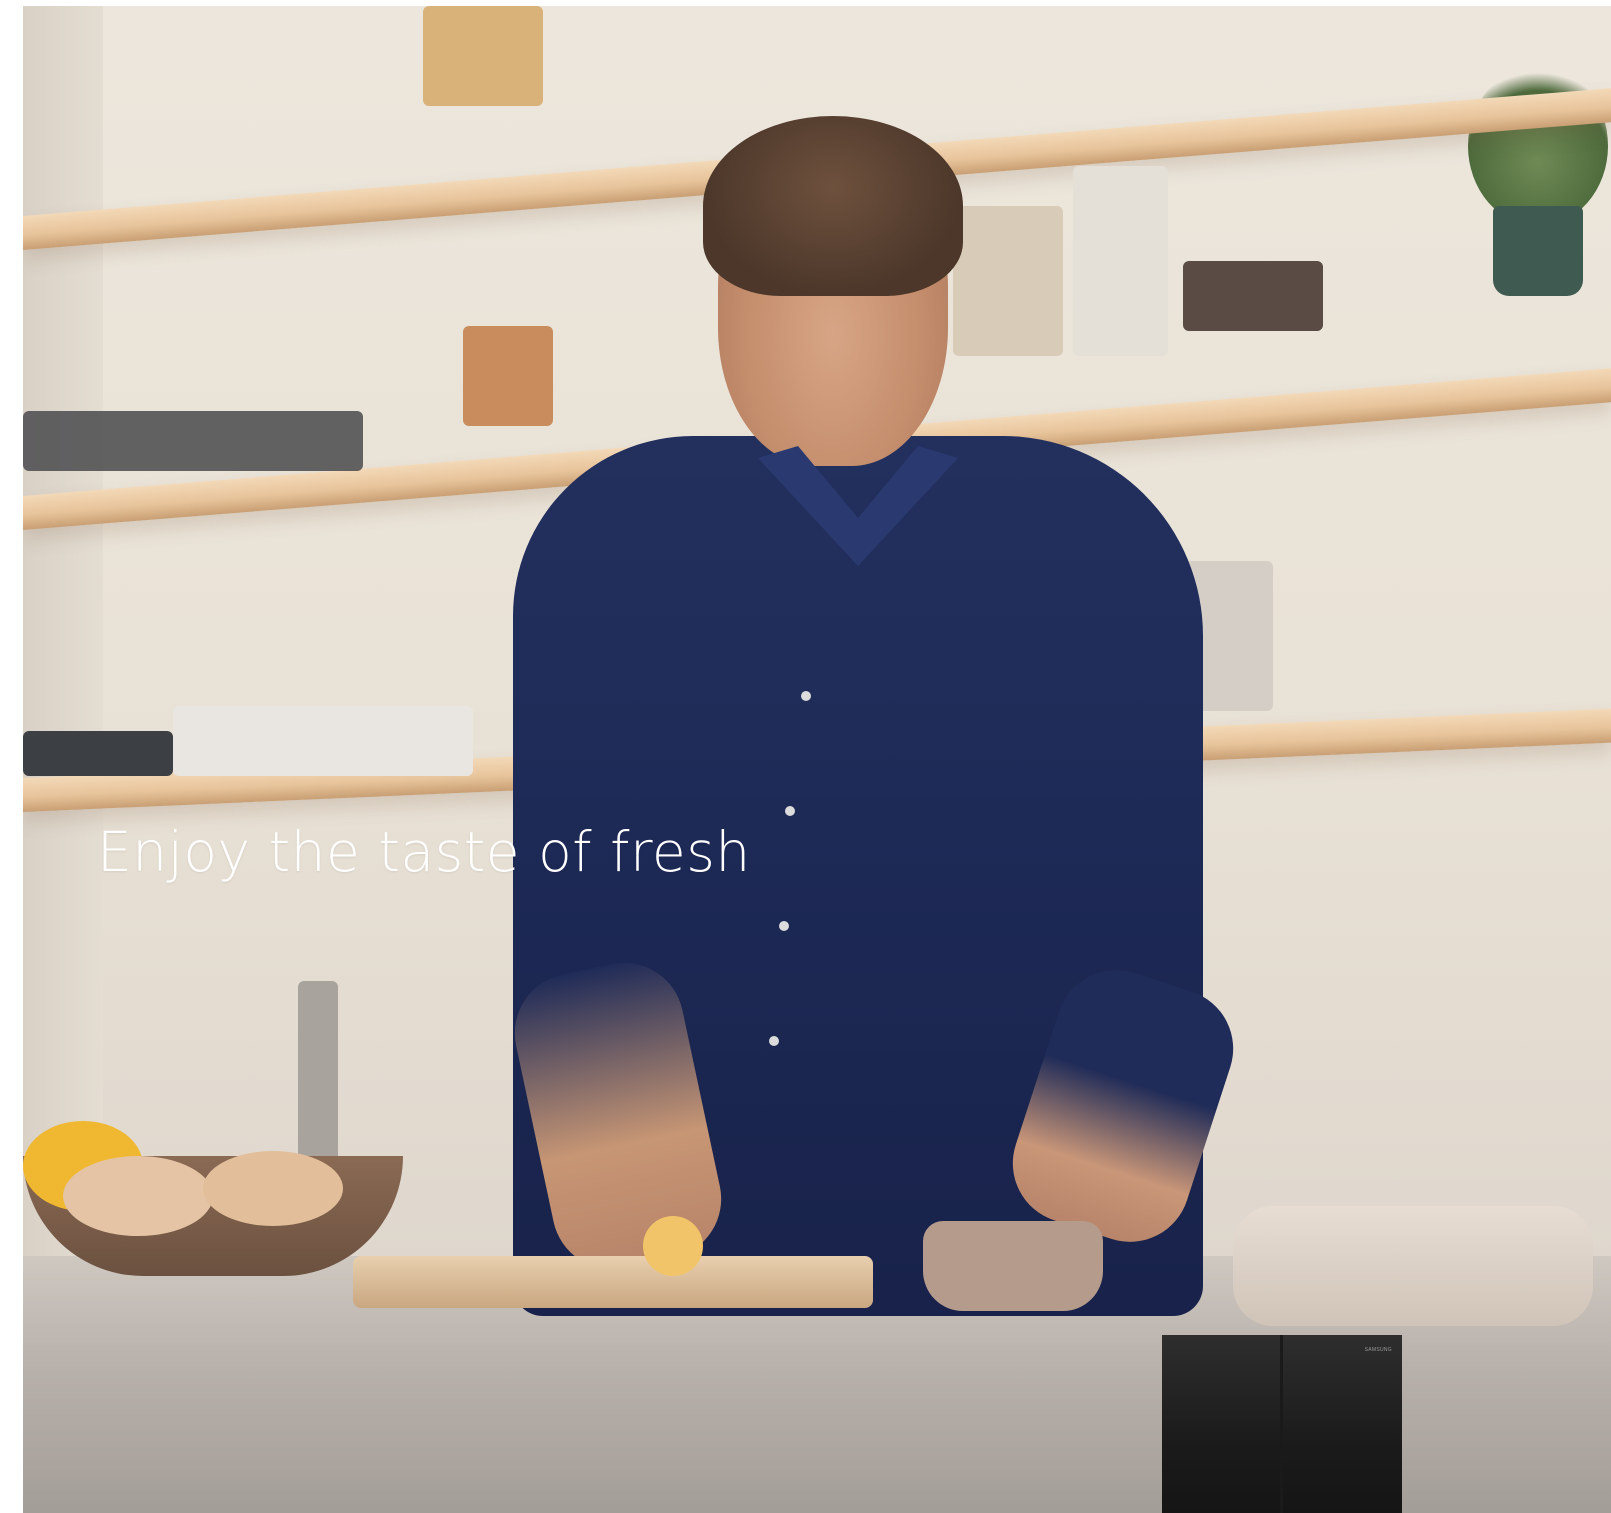 Image resolution: width=1611 pixels, height=1513 pixels. I want to click on hero-tagline: Enjoy the taste of fresh, so click(424, 852).